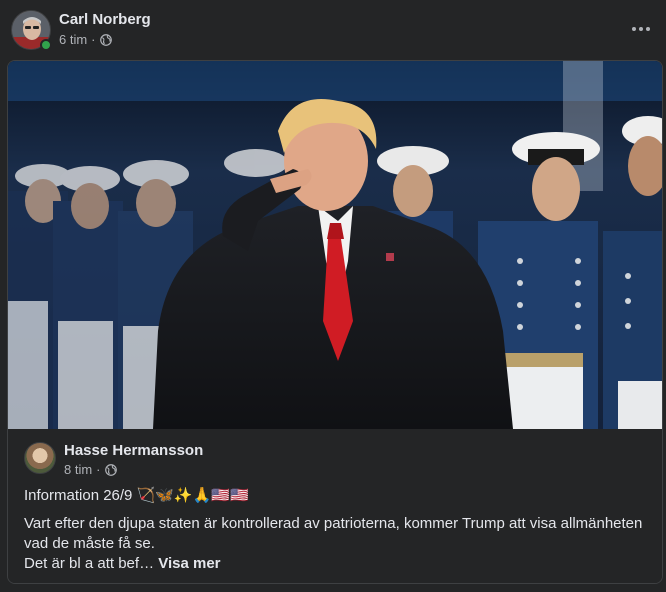  What do you see at coordinates (31, 30) in the screenshot?
I see `author-avatar` at bounding box center [31, 30].